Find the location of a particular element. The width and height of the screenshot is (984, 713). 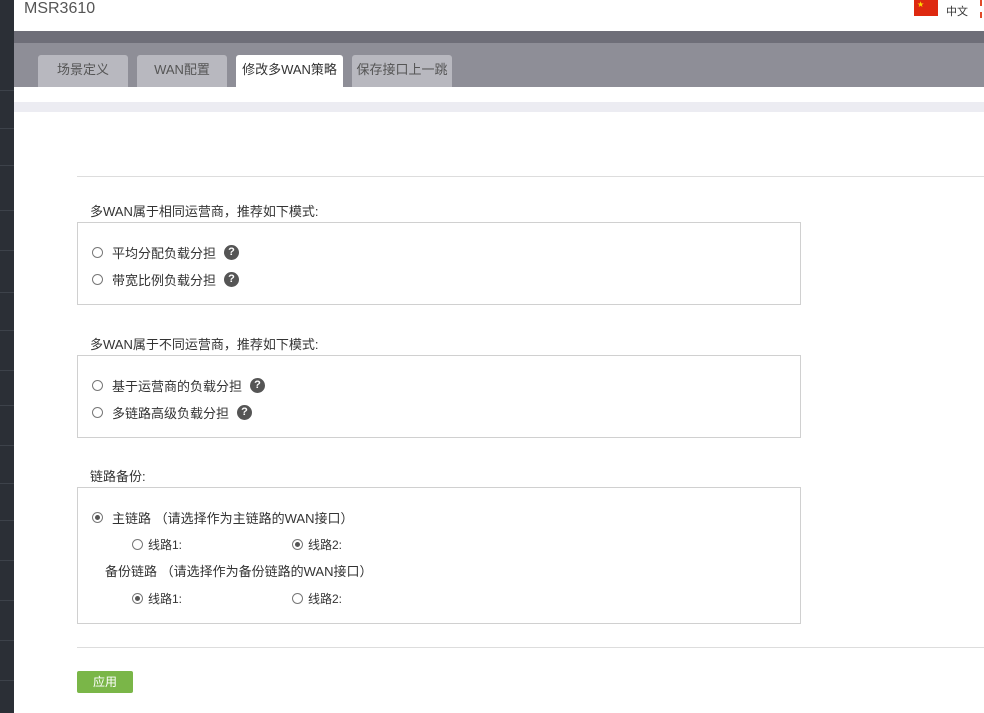

tab-save-interface-next-hop: 保存接口上一跳 is located at coordinates (402, 71).